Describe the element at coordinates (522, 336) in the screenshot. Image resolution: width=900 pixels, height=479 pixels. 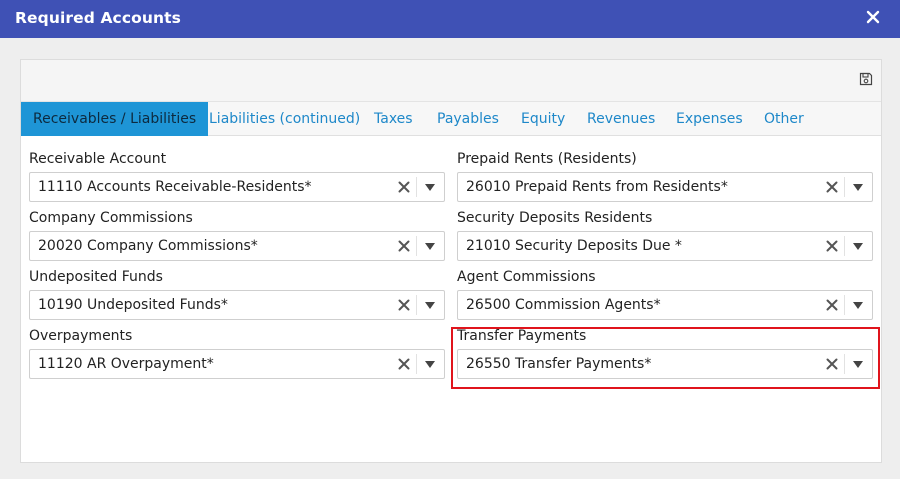
I see `transfer-payments-label: Transfer Payments` at that location.